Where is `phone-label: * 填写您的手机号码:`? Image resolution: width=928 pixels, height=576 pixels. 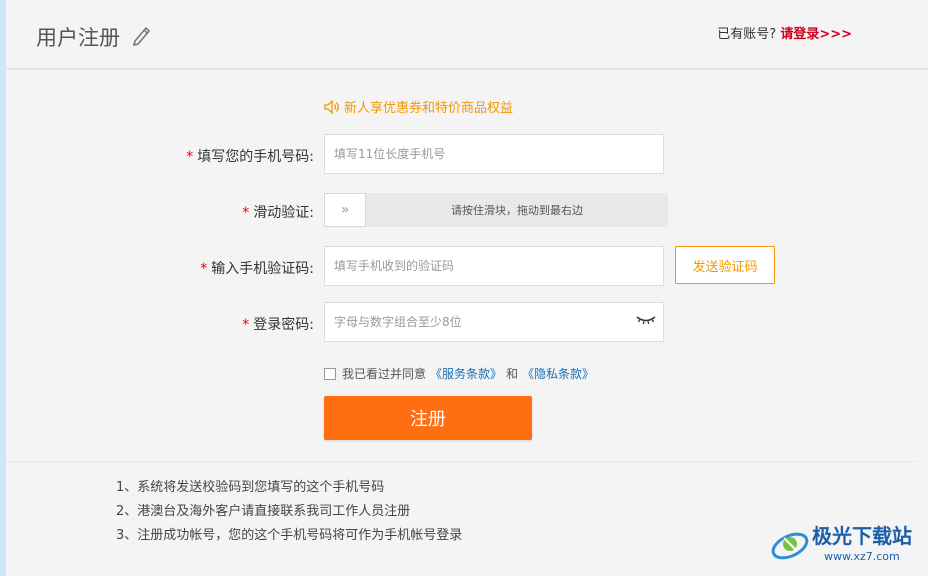 phone-label: * 填写您的手机号码: is located at coordinates (234, 156).